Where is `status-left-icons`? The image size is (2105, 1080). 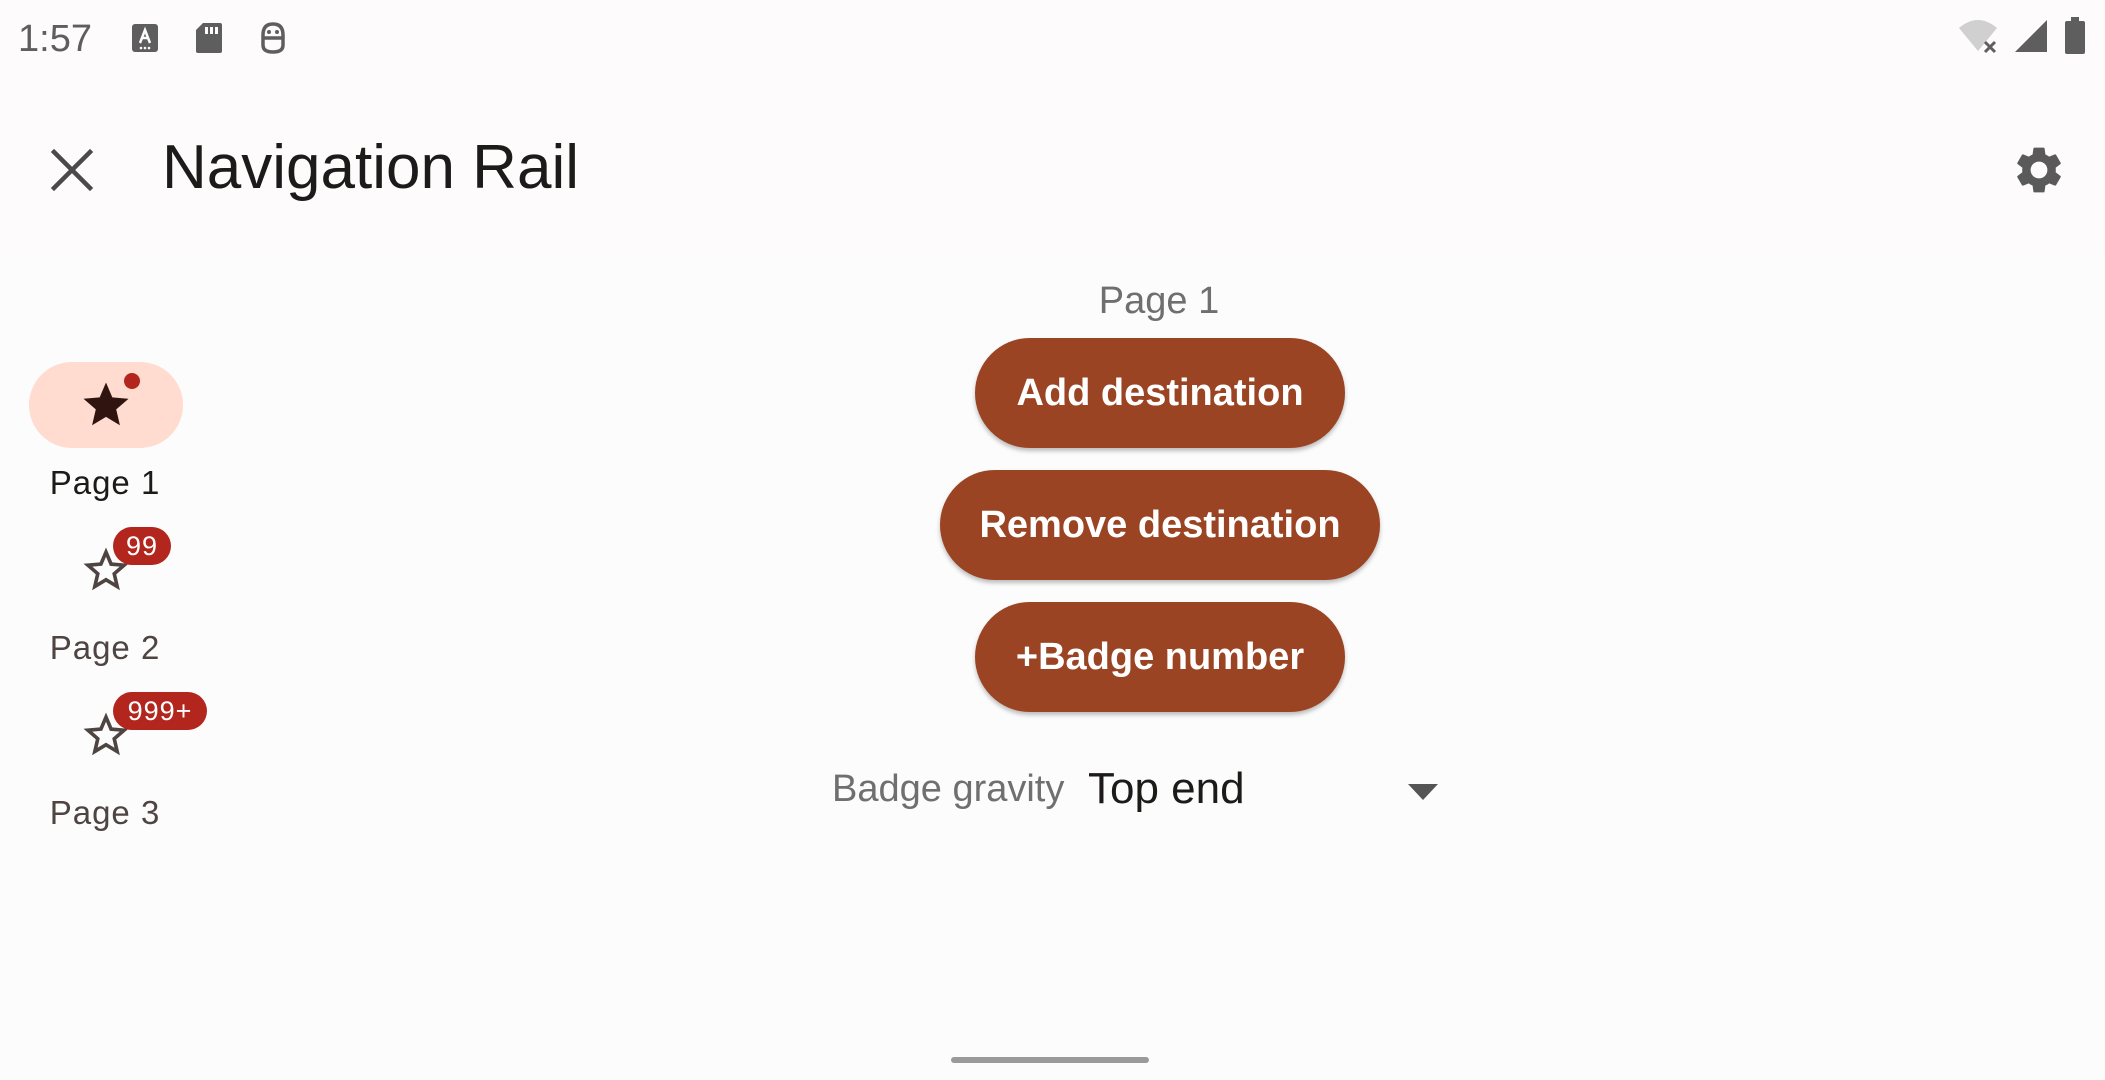 status-left-icons is located at coordinates (209, 38).